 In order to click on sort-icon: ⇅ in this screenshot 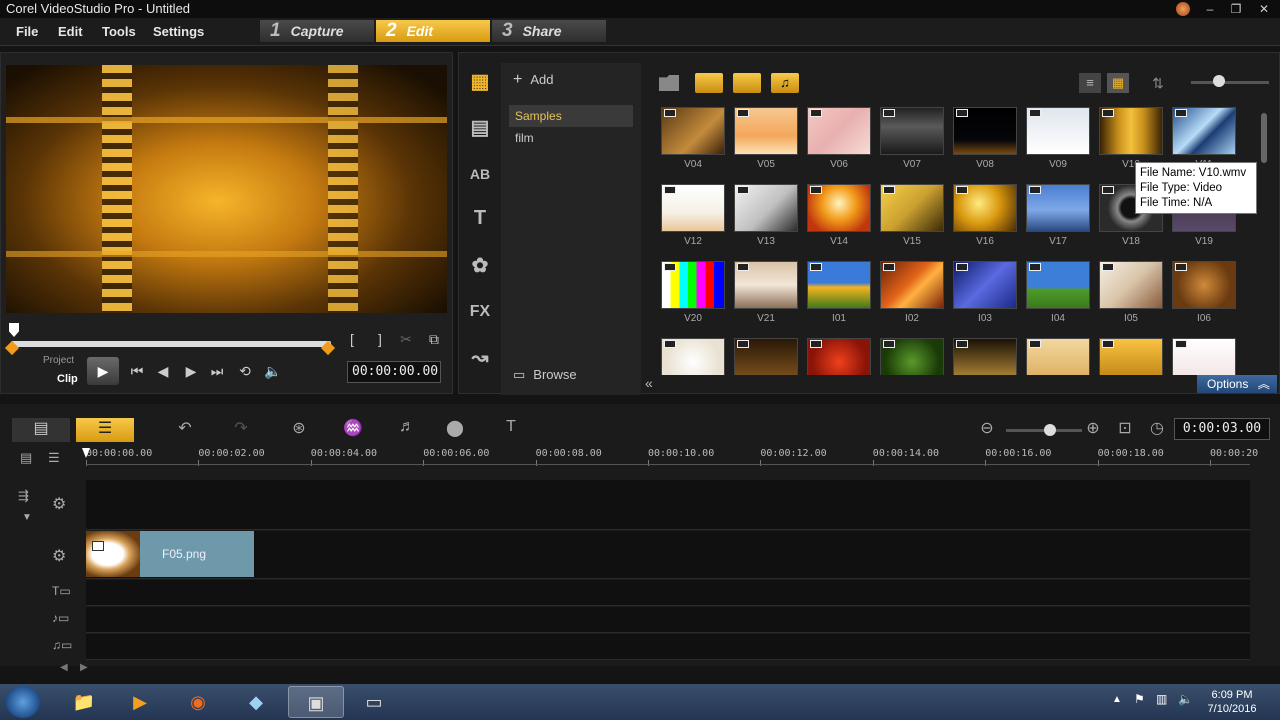, I will do `click(1158, 83)`.